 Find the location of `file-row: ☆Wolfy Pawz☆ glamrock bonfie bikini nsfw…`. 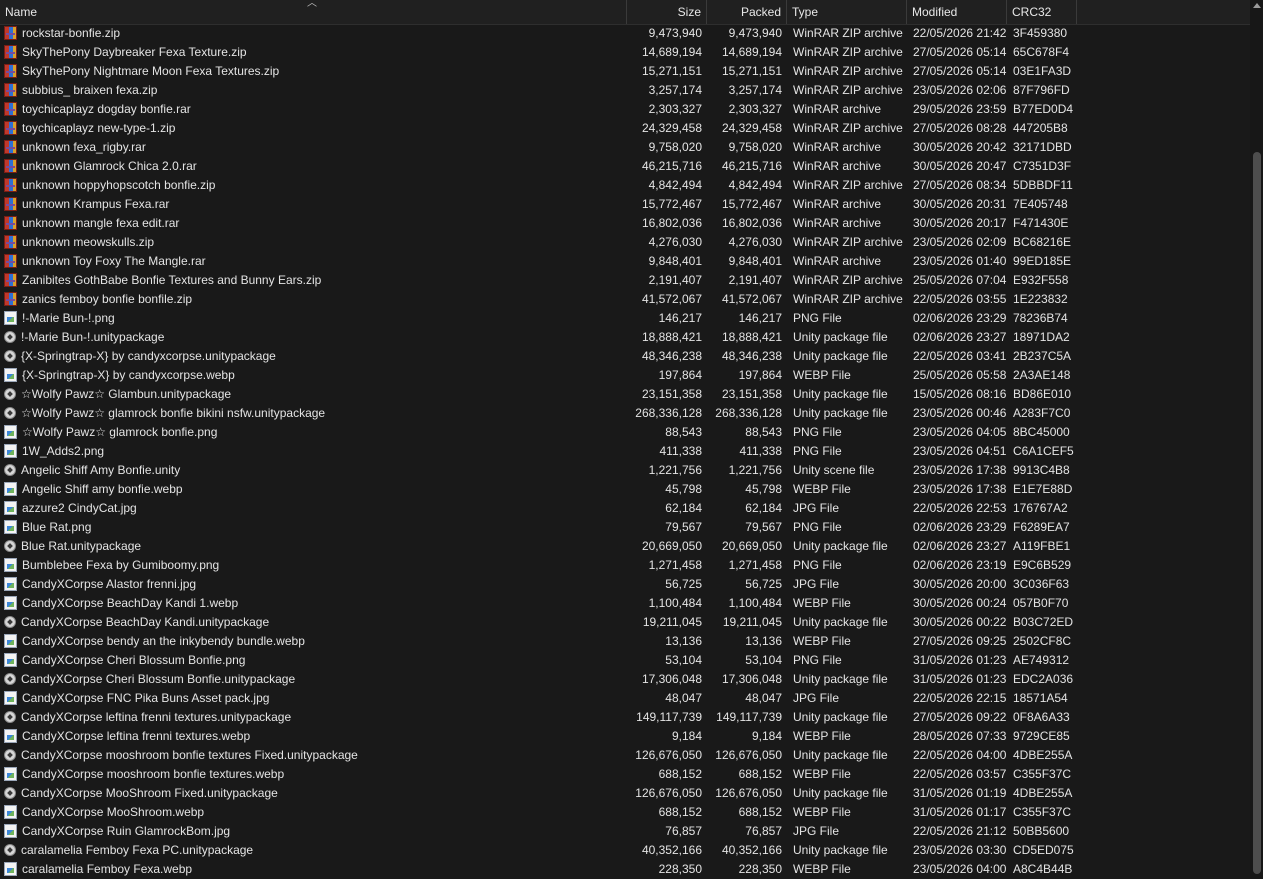

file-row: ☆Wolfy Pawz☆ glamrock bonfie bikini nsfw… is located at coordinates (625, 413).